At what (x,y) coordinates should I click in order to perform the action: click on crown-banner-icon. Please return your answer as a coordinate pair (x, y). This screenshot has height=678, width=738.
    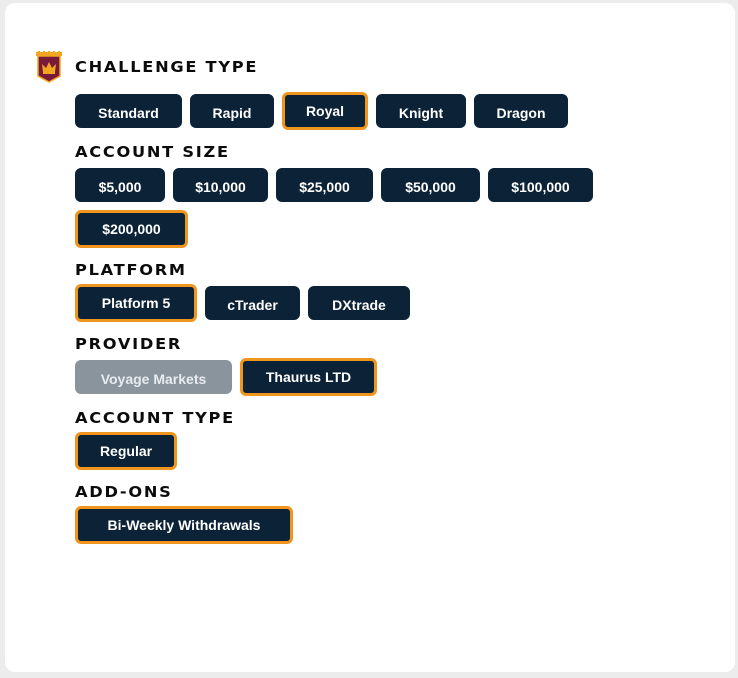
    Looking at the image, I should click on (49, 67).